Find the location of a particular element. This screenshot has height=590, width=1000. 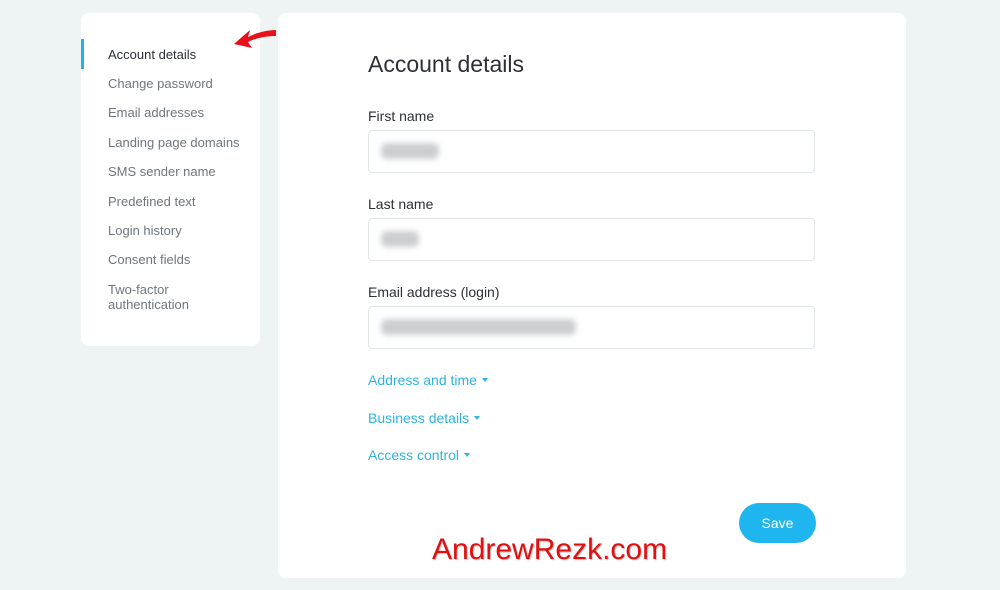

address-and-time-toggle: Address and time is located at coordinates (428, 380).